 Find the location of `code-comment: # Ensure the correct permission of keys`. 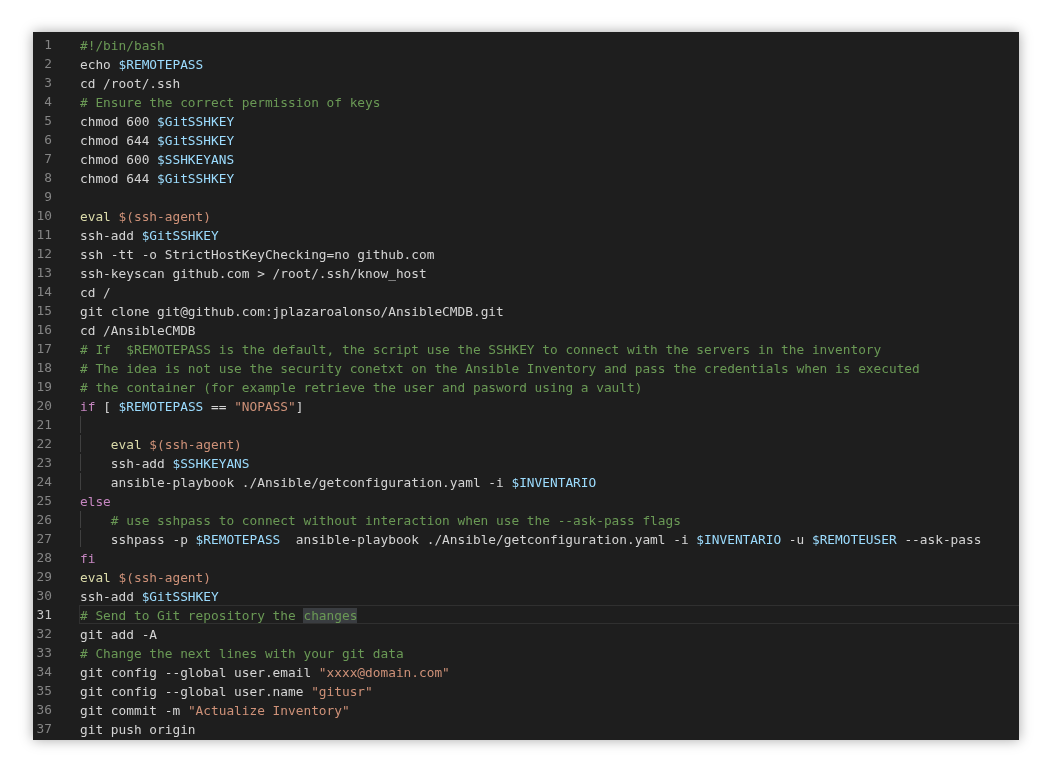

code-comment: # Ensure the correct permission of keys is located at coordinates (230, 102).